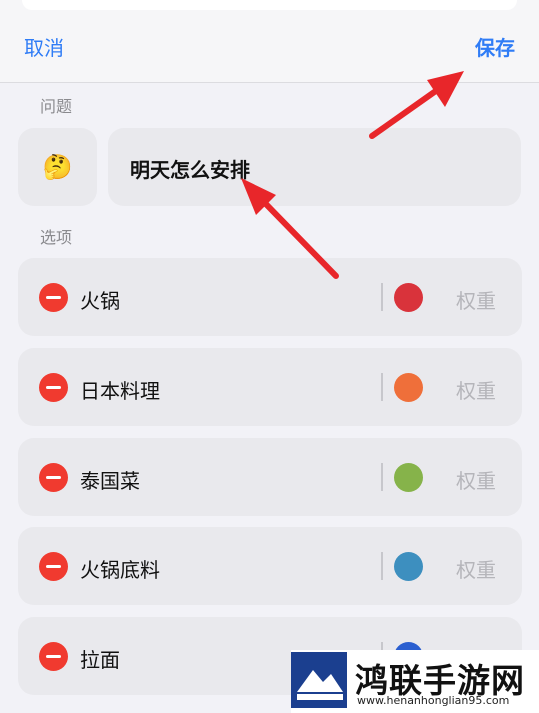 This screenshot has width=539, height=713. I want to click on option-label: 泰国菜, so click(110, 481).